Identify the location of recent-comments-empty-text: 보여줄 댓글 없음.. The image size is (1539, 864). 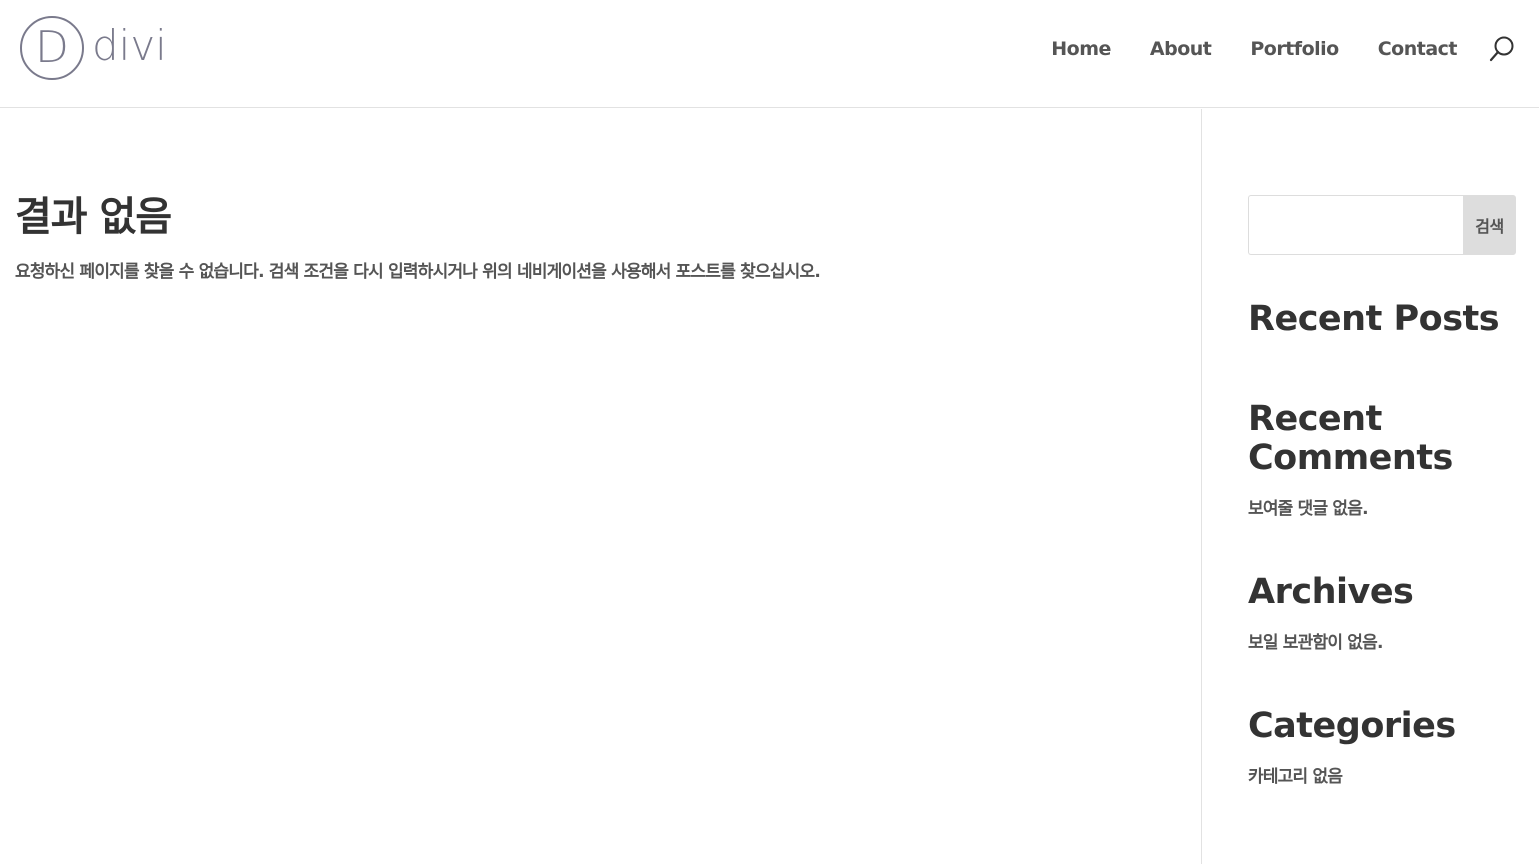
(1308, 509).